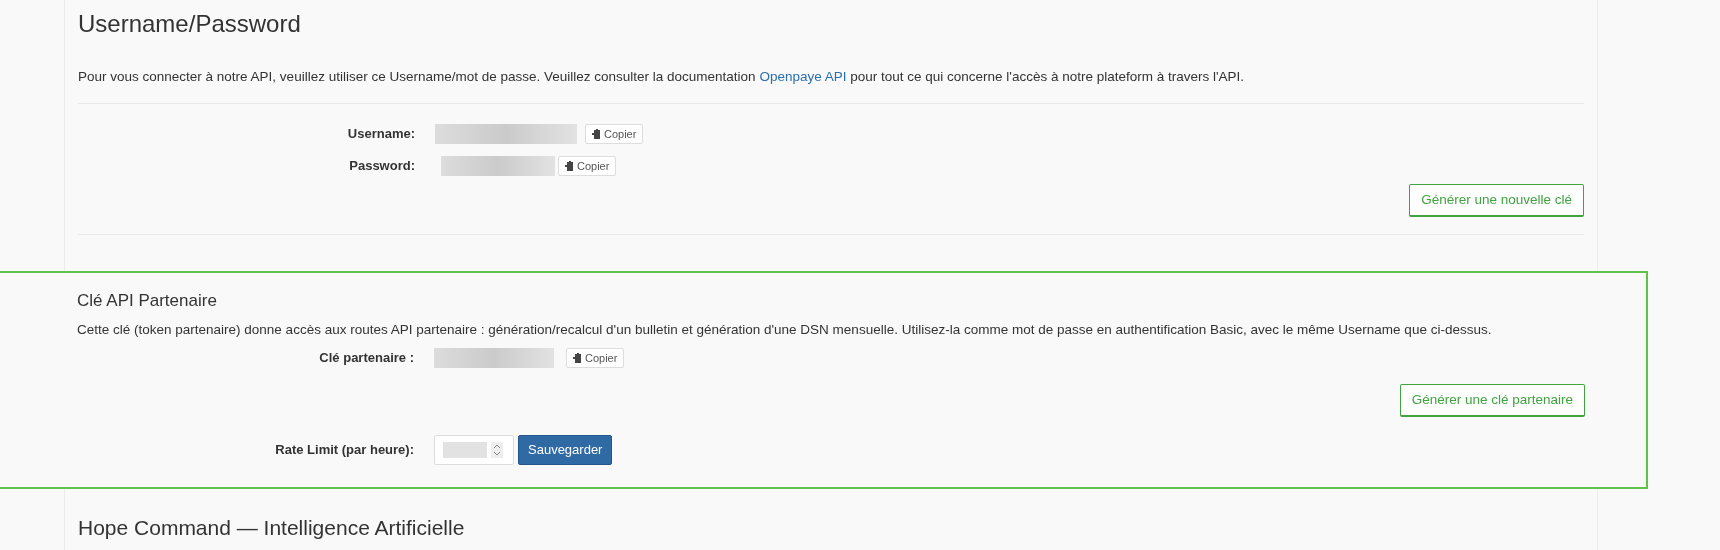 The height and width of the screenshot is (550, 1720). Describe the element at coordinates (785, 329) in the screenshot. I see `description-text: Cette clé (token partenaire) donne accès aux routes API partenaire : génération/recalcul d'un bulletin et génération d'une DSN mensuelle. Utilisez-la comme mot de passe en authentification Basic, avec le même Username que ci-dessus.` at that location.